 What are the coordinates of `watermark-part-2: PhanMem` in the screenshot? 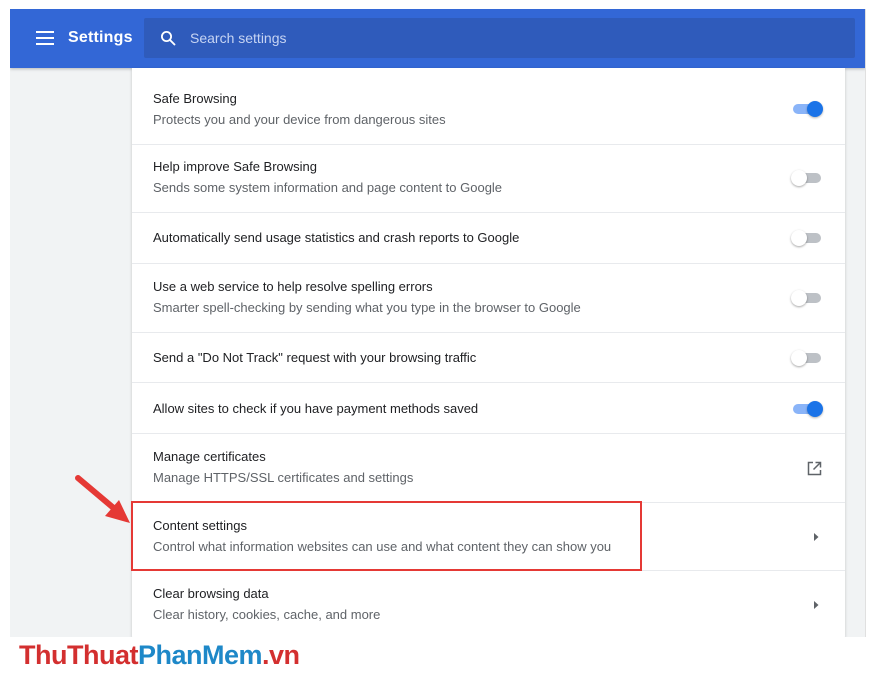 It's located at (200, 655).